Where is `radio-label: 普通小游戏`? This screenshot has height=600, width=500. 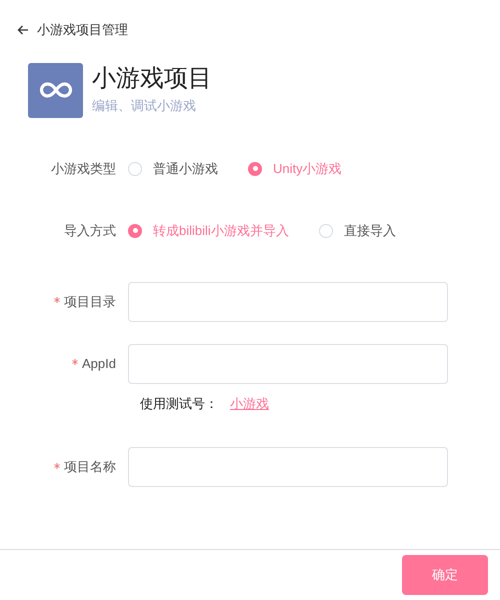 radio-label: 普通小游戏 is located at coordinates (185, 168).